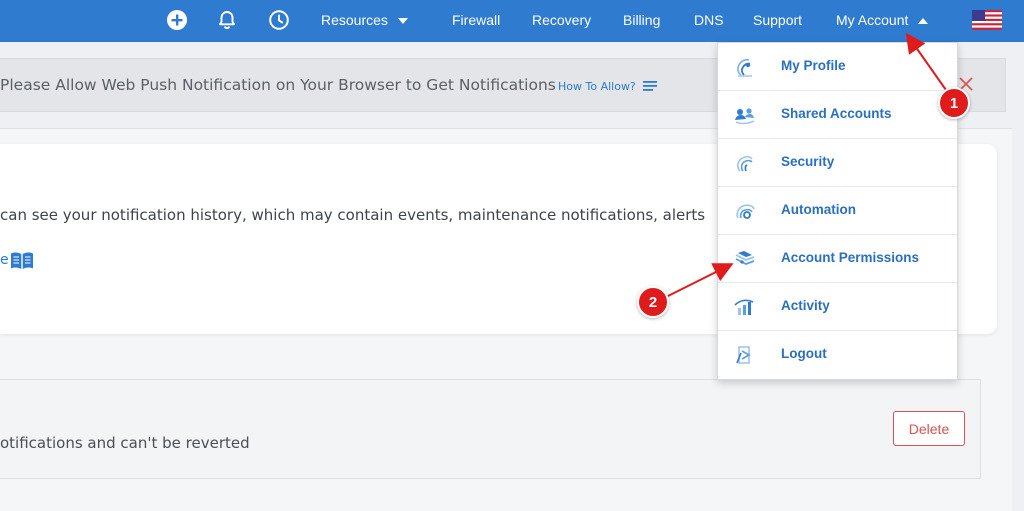  Describe the element at coordinates (653, 302) in the screenshot. I see `annotation-marker-2: 2` at that location.